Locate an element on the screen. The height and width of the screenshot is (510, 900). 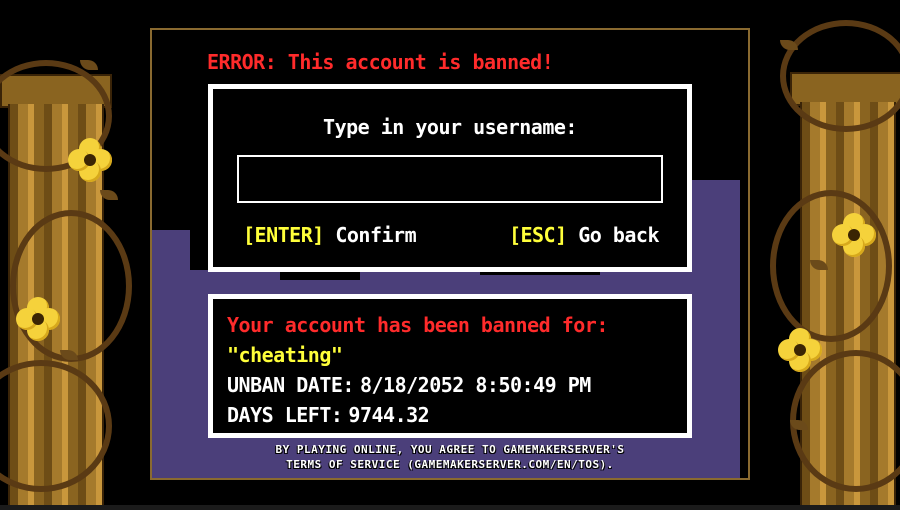
username-input is located at coordinates (450, 179).